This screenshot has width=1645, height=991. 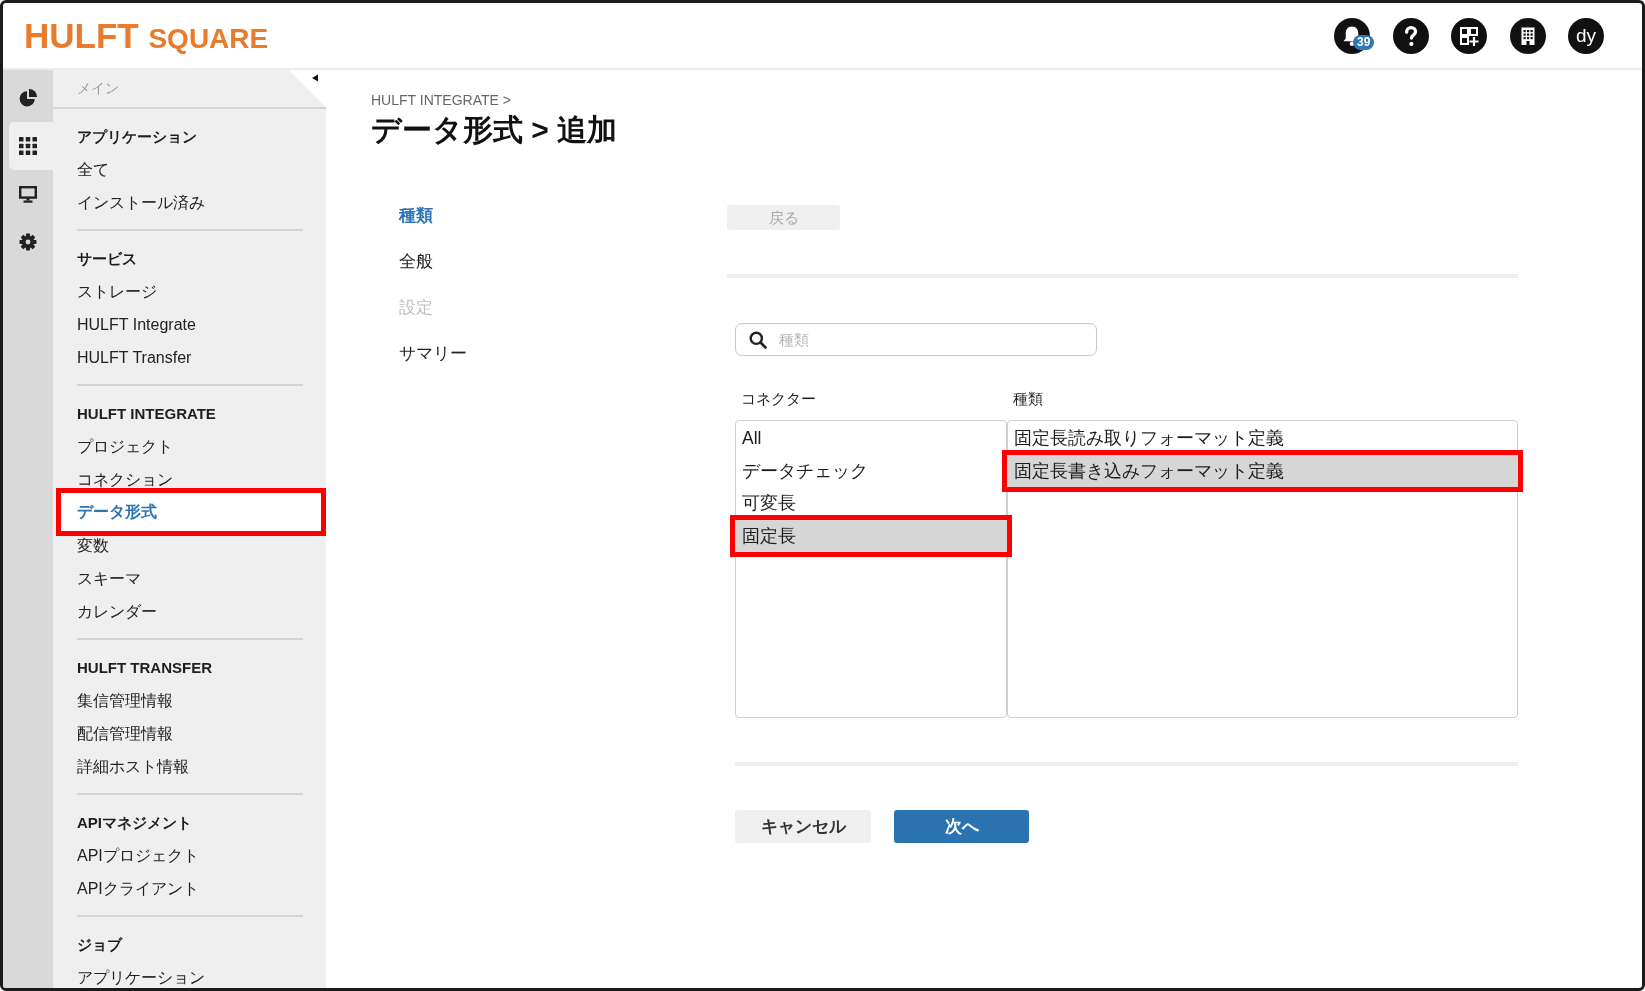 What do you see at coordinates (134, 357) in the screenshot?
I see `sidebar-item: HULFT Transfer` at bounding box center [134, 357].